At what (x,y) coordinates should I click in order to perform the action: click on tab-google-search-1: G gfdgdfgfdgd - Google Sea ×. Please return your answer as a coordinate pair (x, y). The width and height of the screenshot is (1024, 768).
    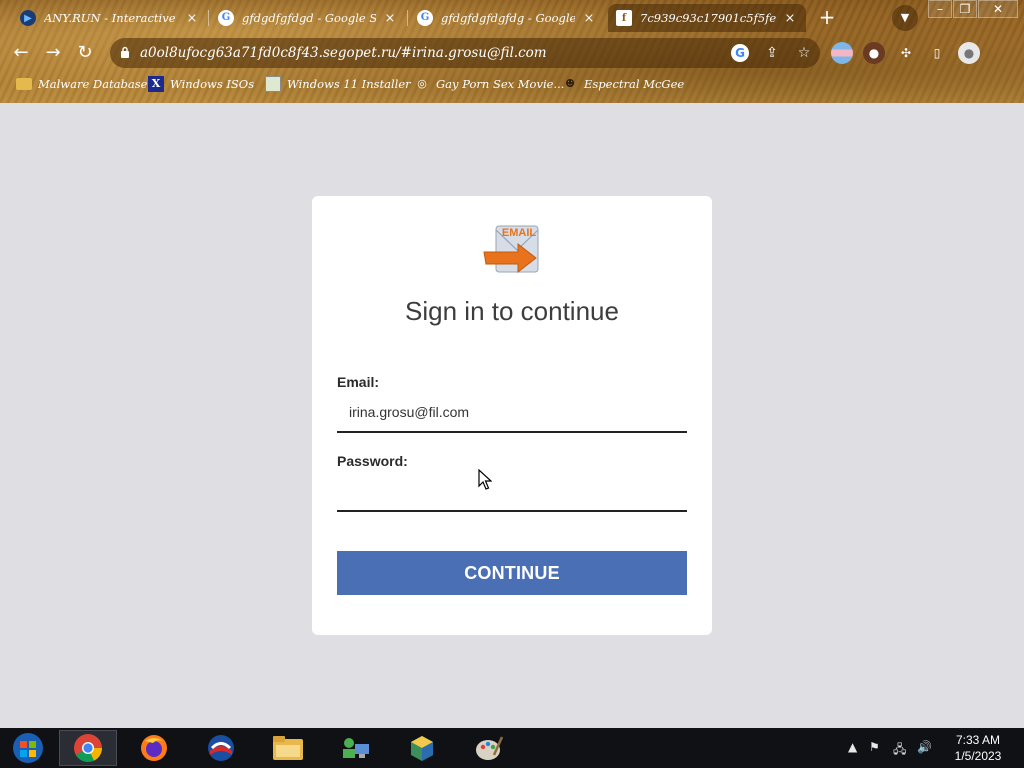
    Looking at the image, I should click on (308, 18).